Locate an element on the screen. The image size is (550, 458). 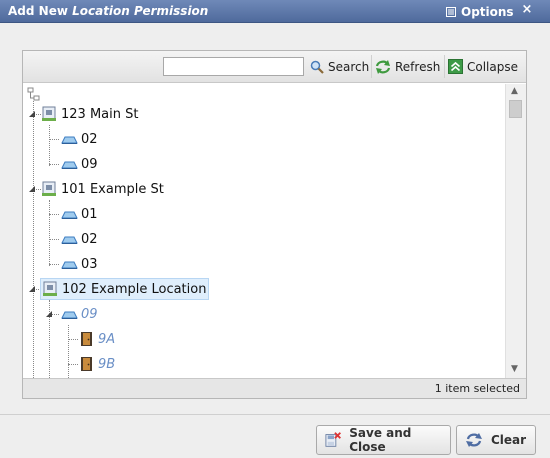
scroll-up-icon: ▲ is located at coordinates (514, 91).